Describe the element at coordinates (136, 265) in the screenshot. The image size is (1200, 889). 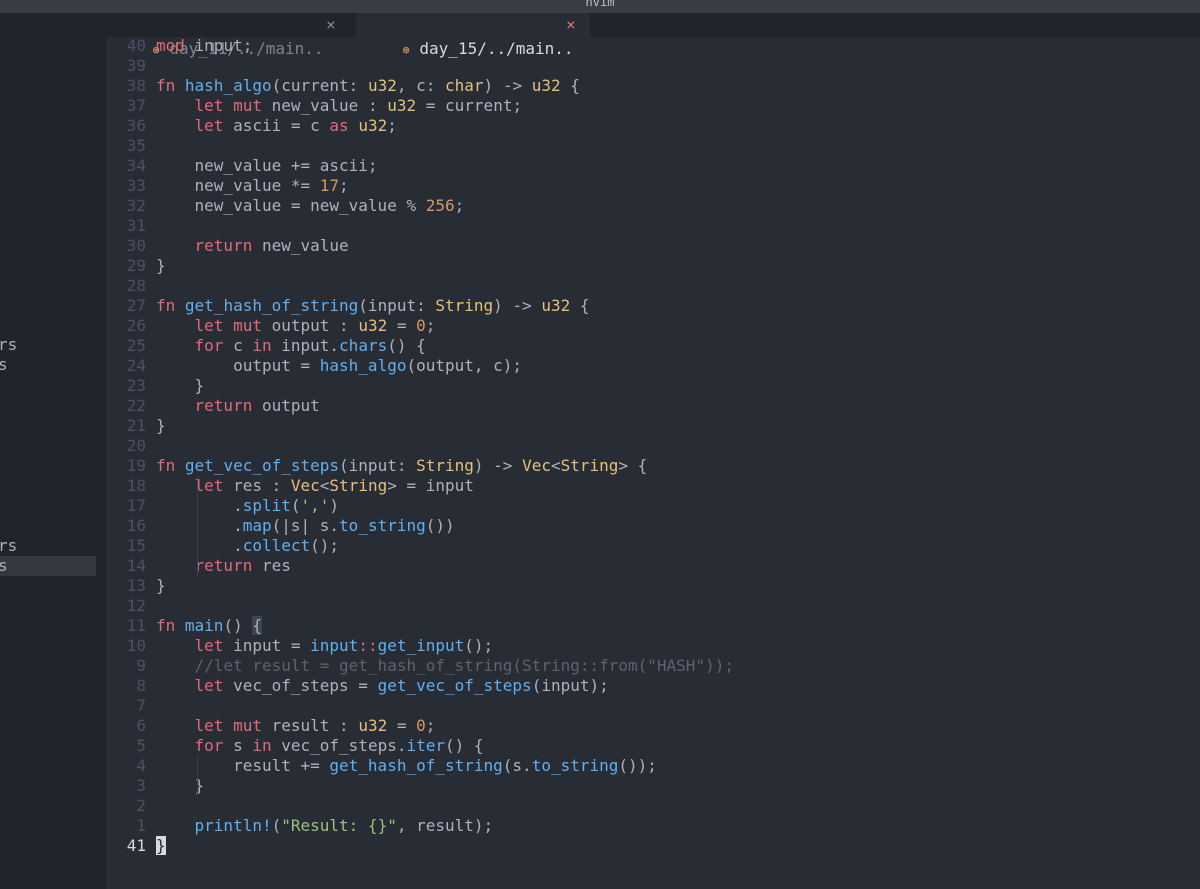
I see `line-number: 29` at that location.